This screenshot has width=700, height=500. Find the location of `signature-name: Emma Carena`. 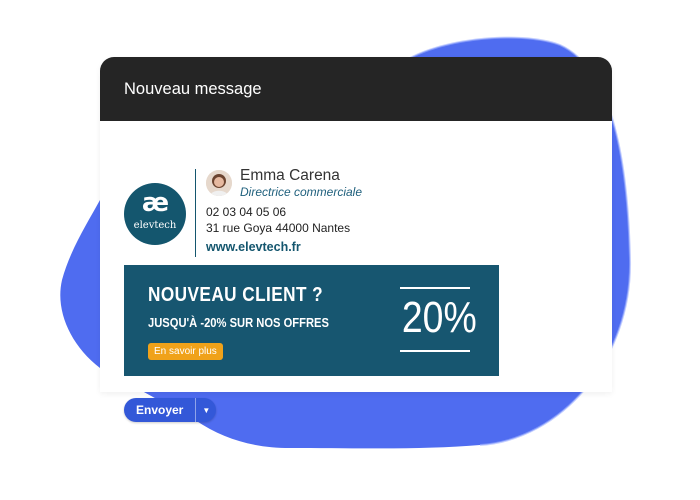

signature-name: Emma Carena is located at coordinates (290, 175).